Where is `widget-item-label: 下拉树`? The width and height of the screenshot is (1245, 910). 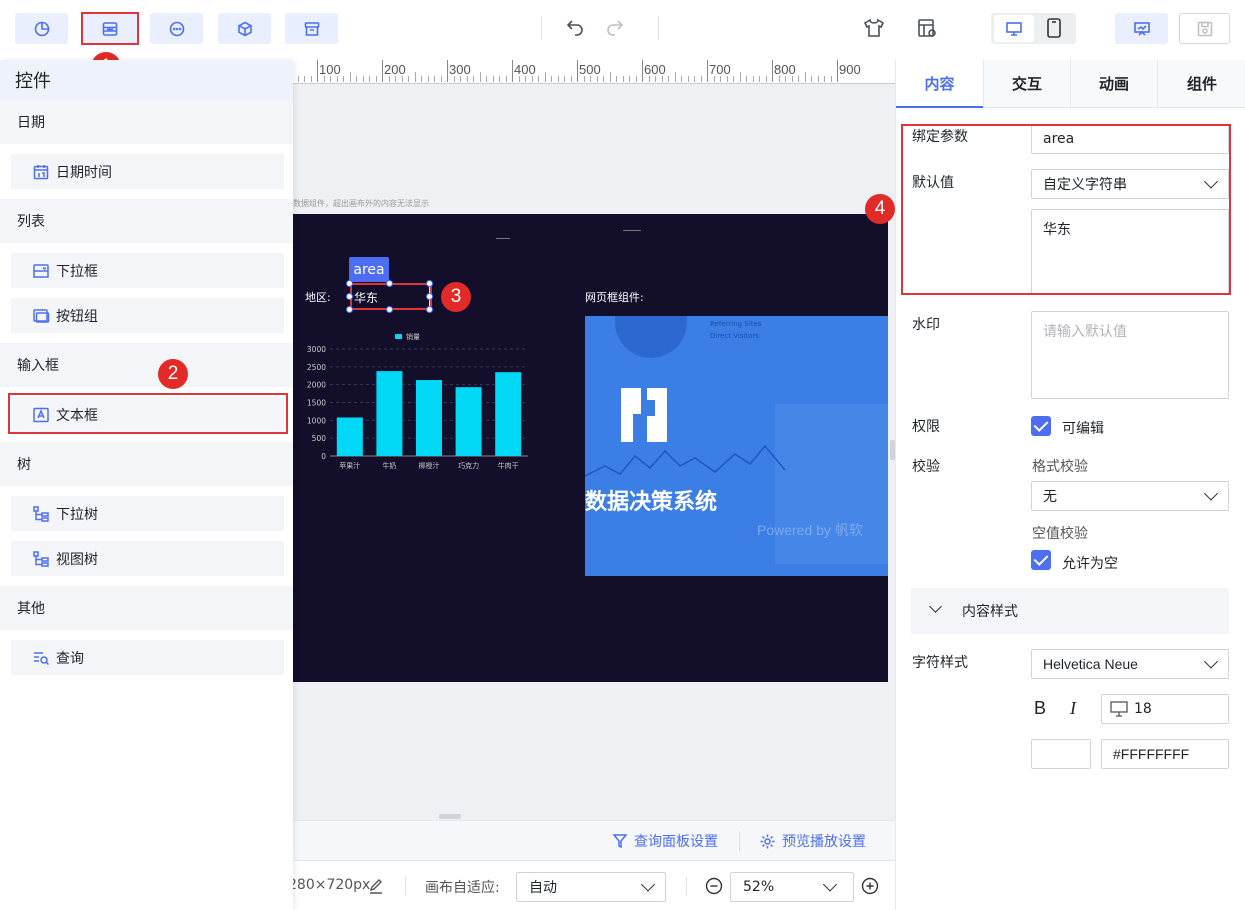 widget-item-label: 下拉树 is located at coordinates (77, 514).